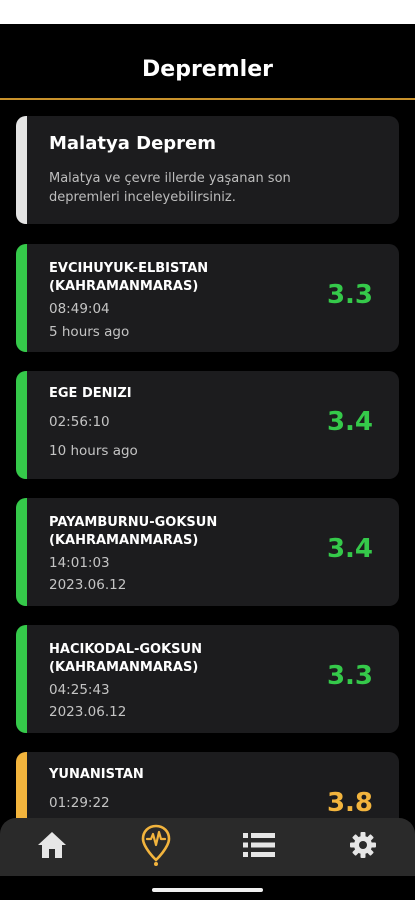  What do you see at coordinates (89, 332) in the screenshot?
I see `earthquake-date: 5 hours ago` at bounding box center [89, 332].